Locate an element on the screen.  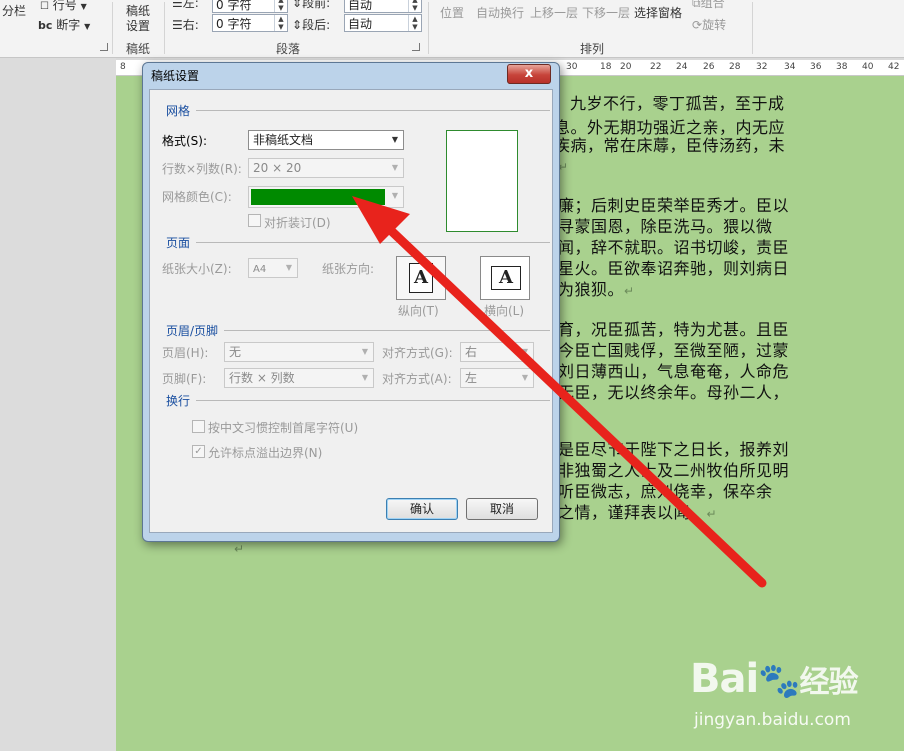
watermark-url: jingyan.baidu.com is located at coordinates (772, 720).